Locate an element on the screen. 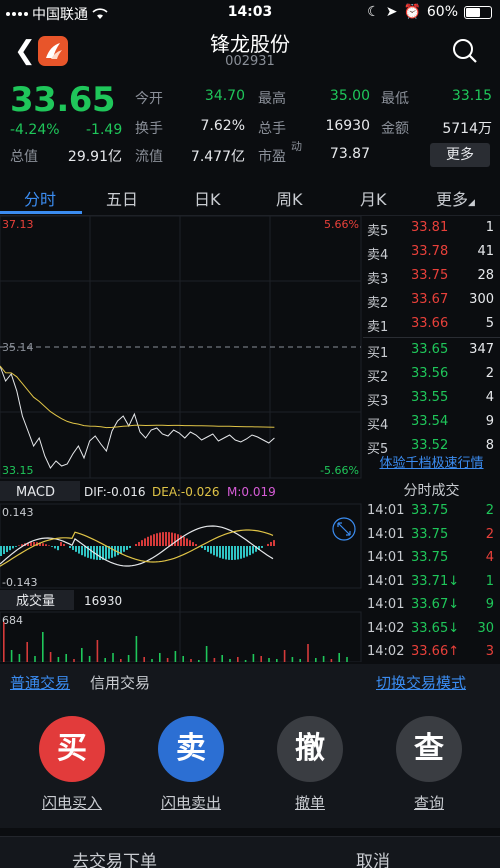 Image resolution: width=500 pixels, height=868 pixels. ask-row: 卖2 33.67 300 is located at coordinates (431, 300).